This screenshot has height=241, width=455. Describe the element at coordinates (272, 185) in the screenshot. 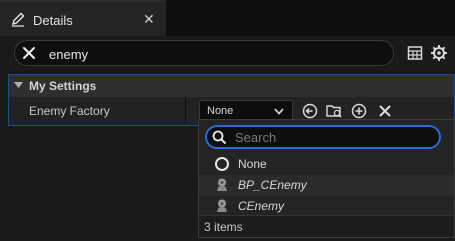

I see `dropdown-item-label: BP_CEnemy` at that location.